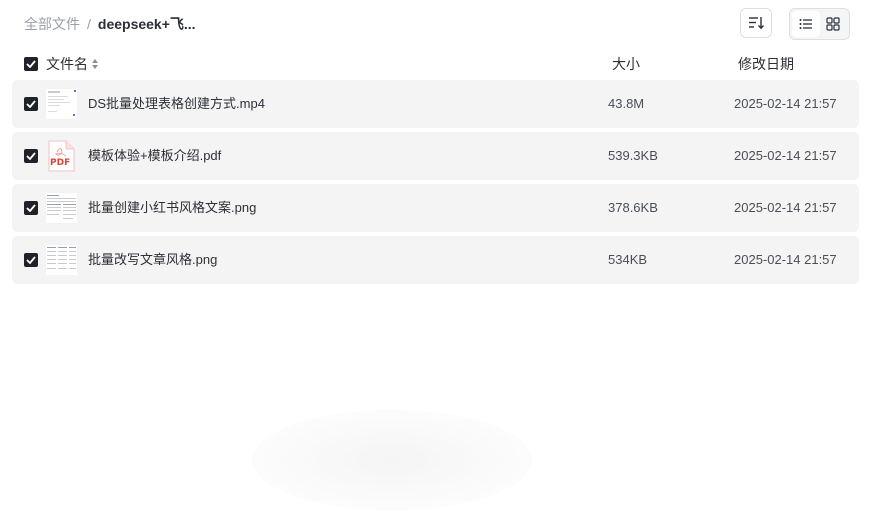  Describe the element at coordinates (633, 155) in the screenshot. I see `file-size: 539.3KB` at that location.